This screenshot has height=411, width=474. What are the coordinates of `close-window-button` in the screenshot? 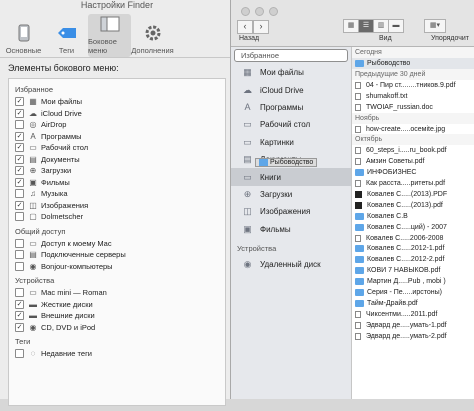 It's located at (245, 11).